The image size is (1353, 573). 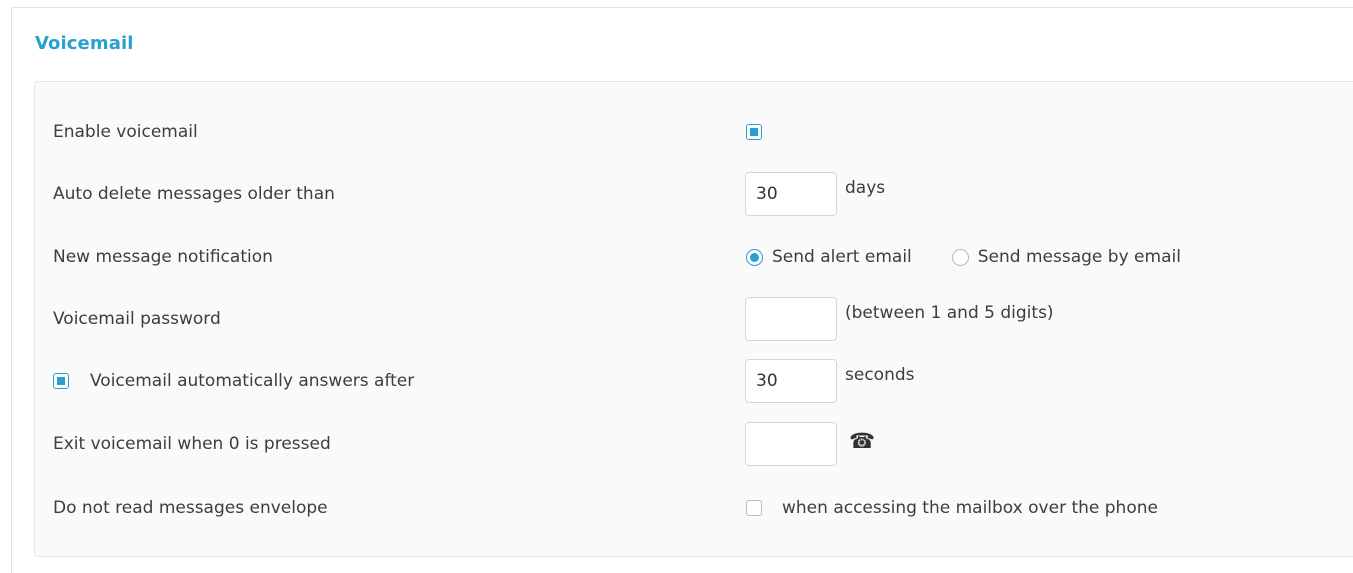 What do you see at coordinates (754, 508) in the screenshot?
I see `envelope-checkbox` at bounding box center [754, 508].